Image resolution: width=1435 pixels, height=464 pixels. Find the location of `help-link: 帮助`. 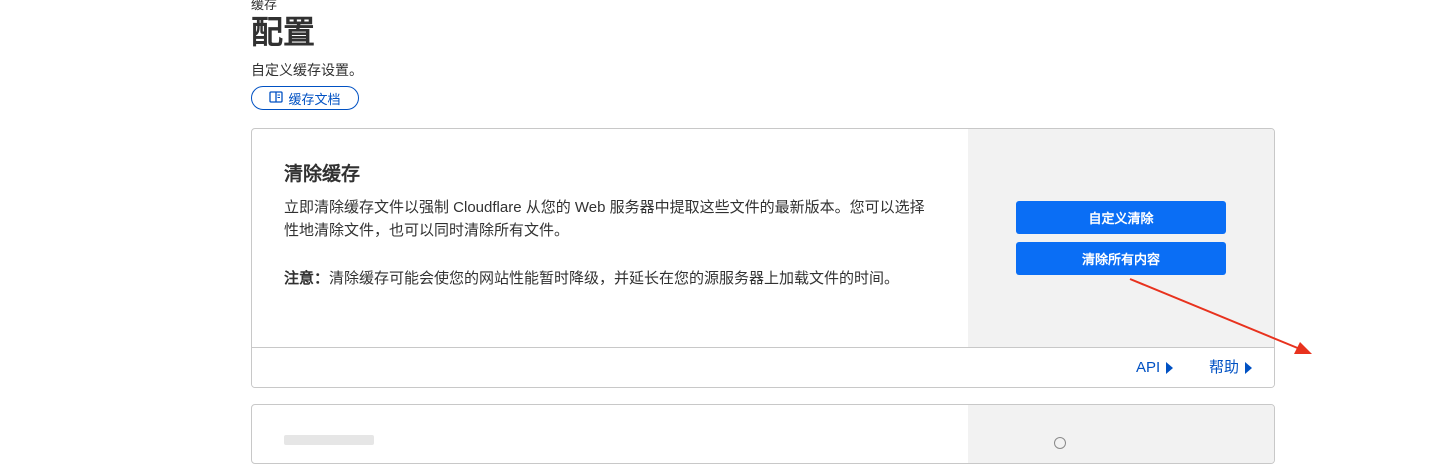

help-link: 帮助 is located at coordinates (1231, 368).